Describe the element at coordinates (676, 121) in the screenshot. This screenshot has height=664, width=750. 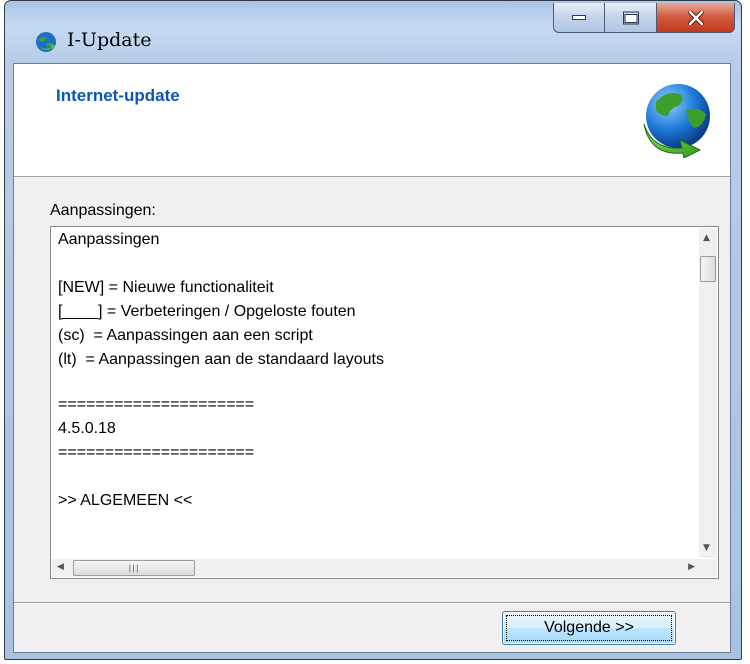
I see `globe-arrow-icon` at that location.